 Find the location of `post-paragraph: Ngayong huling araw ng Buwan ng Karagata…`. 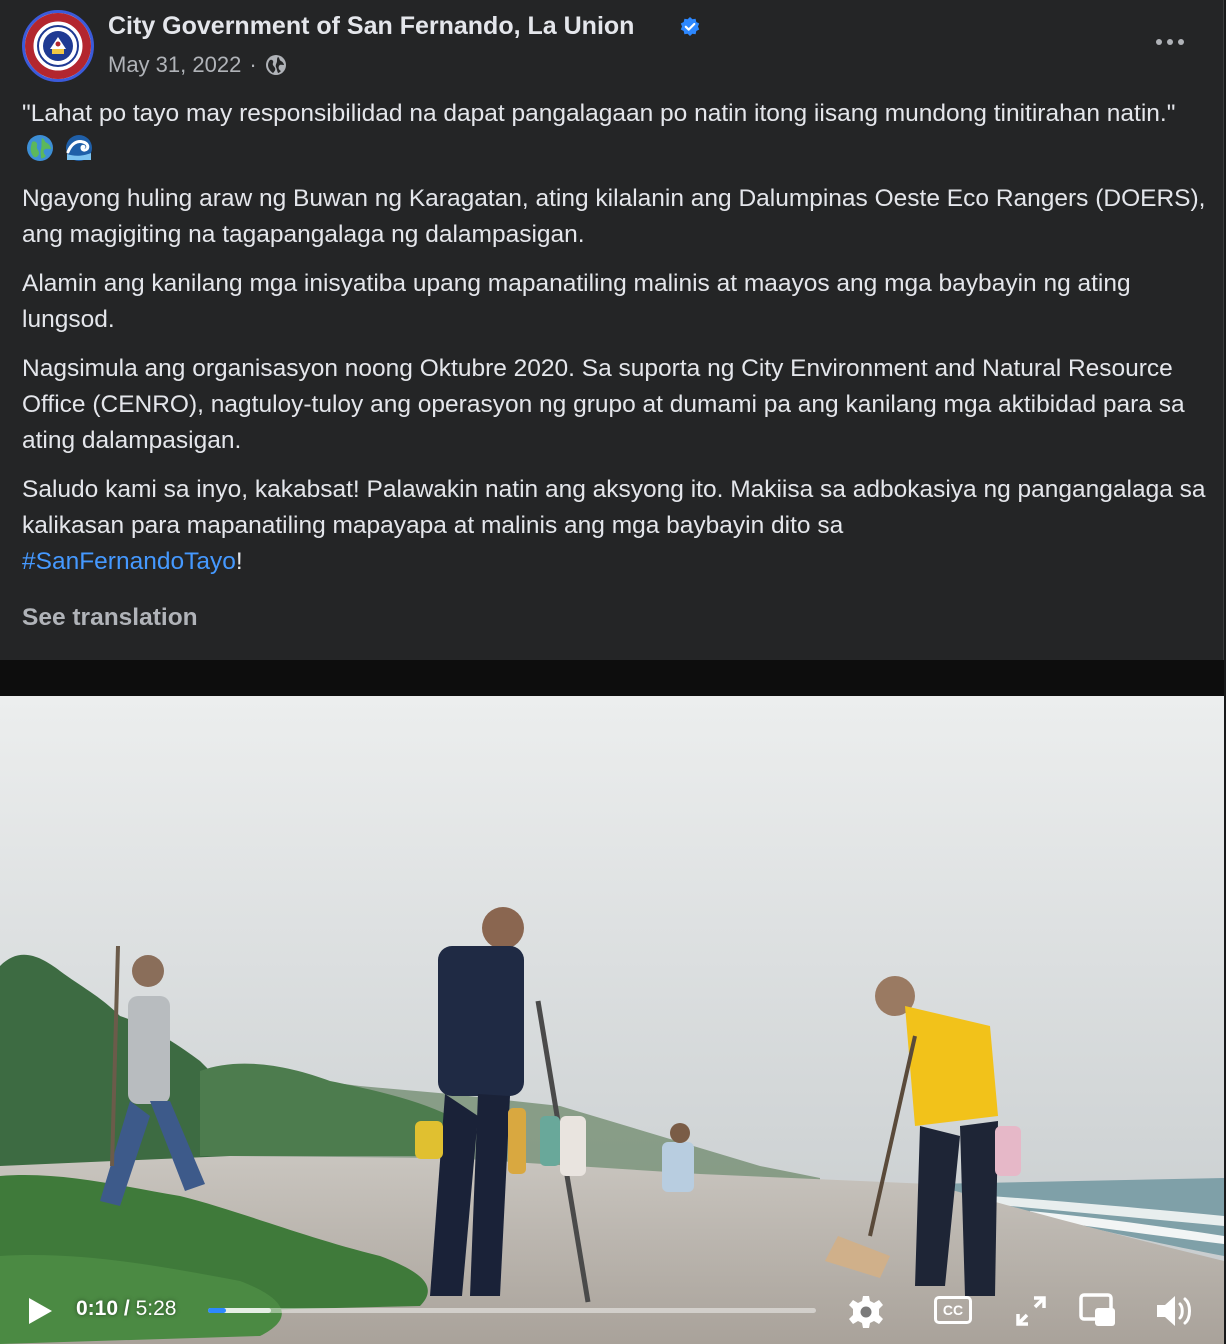

post-paragraph: Ngayong huling araw ng Buwan ng Karagata… is located at coordinates (614, 216).